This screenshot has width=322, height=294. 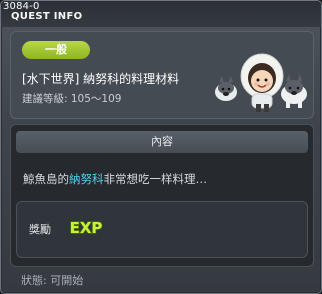 What do you see at coordinates (294, 91) in the screenshot?
I see `husky-right-icon` at bounding box center [294, 91].